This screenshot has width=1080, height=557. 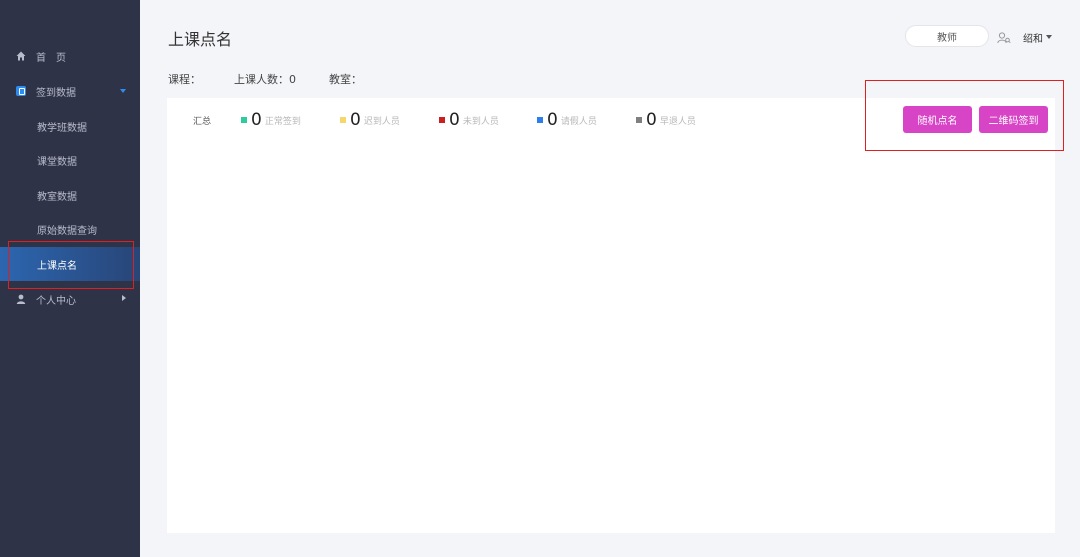 I want to click on data-icon, so click(x=21, y=91).